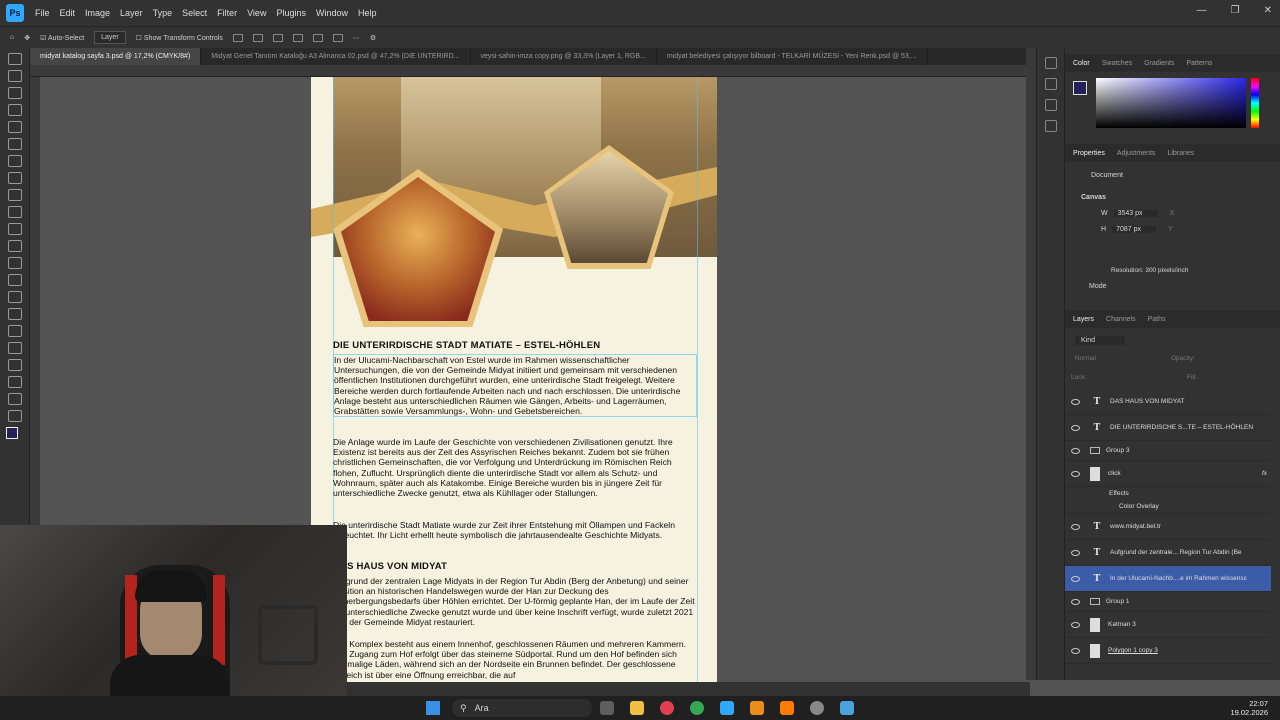 The width and height of the screenshot is (1280, 720). Describe the element at coordinates (15, 195) in the screenshot. I see `brush-tool-icon` at that location.